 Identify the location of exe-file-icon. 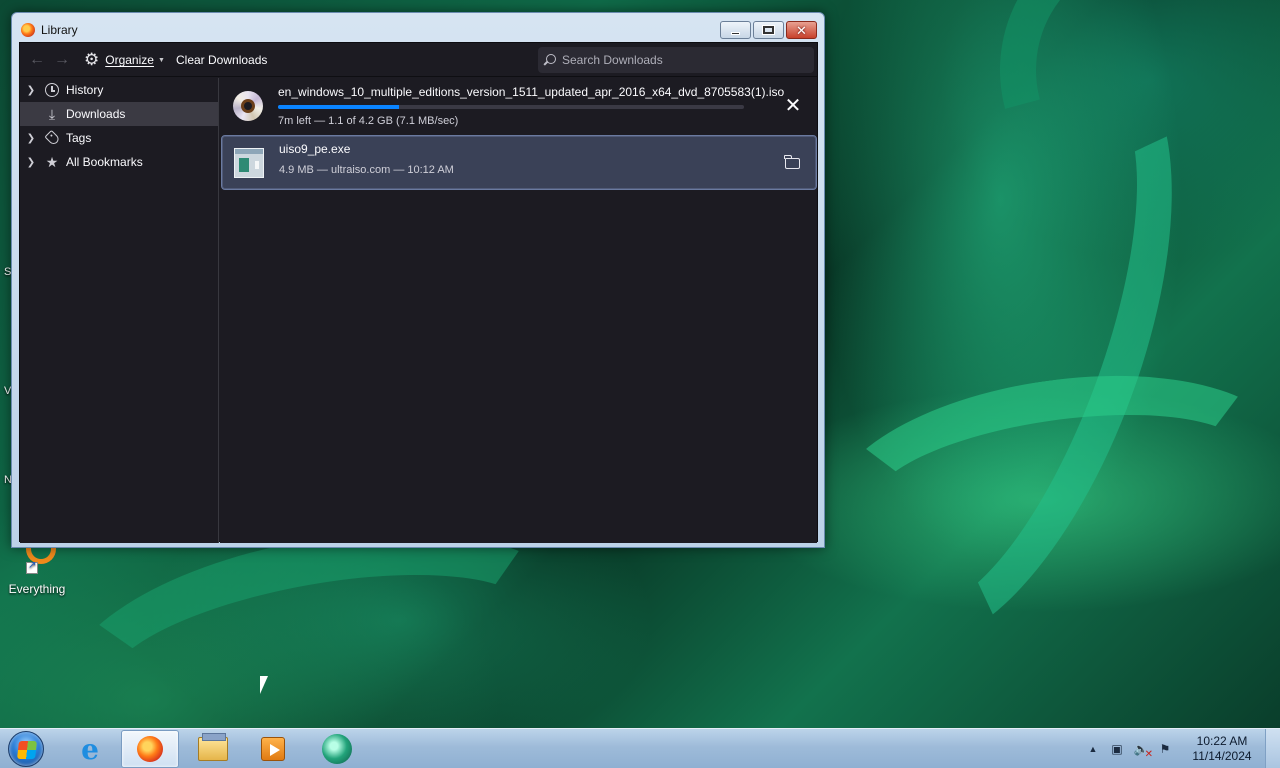
(249, 163).